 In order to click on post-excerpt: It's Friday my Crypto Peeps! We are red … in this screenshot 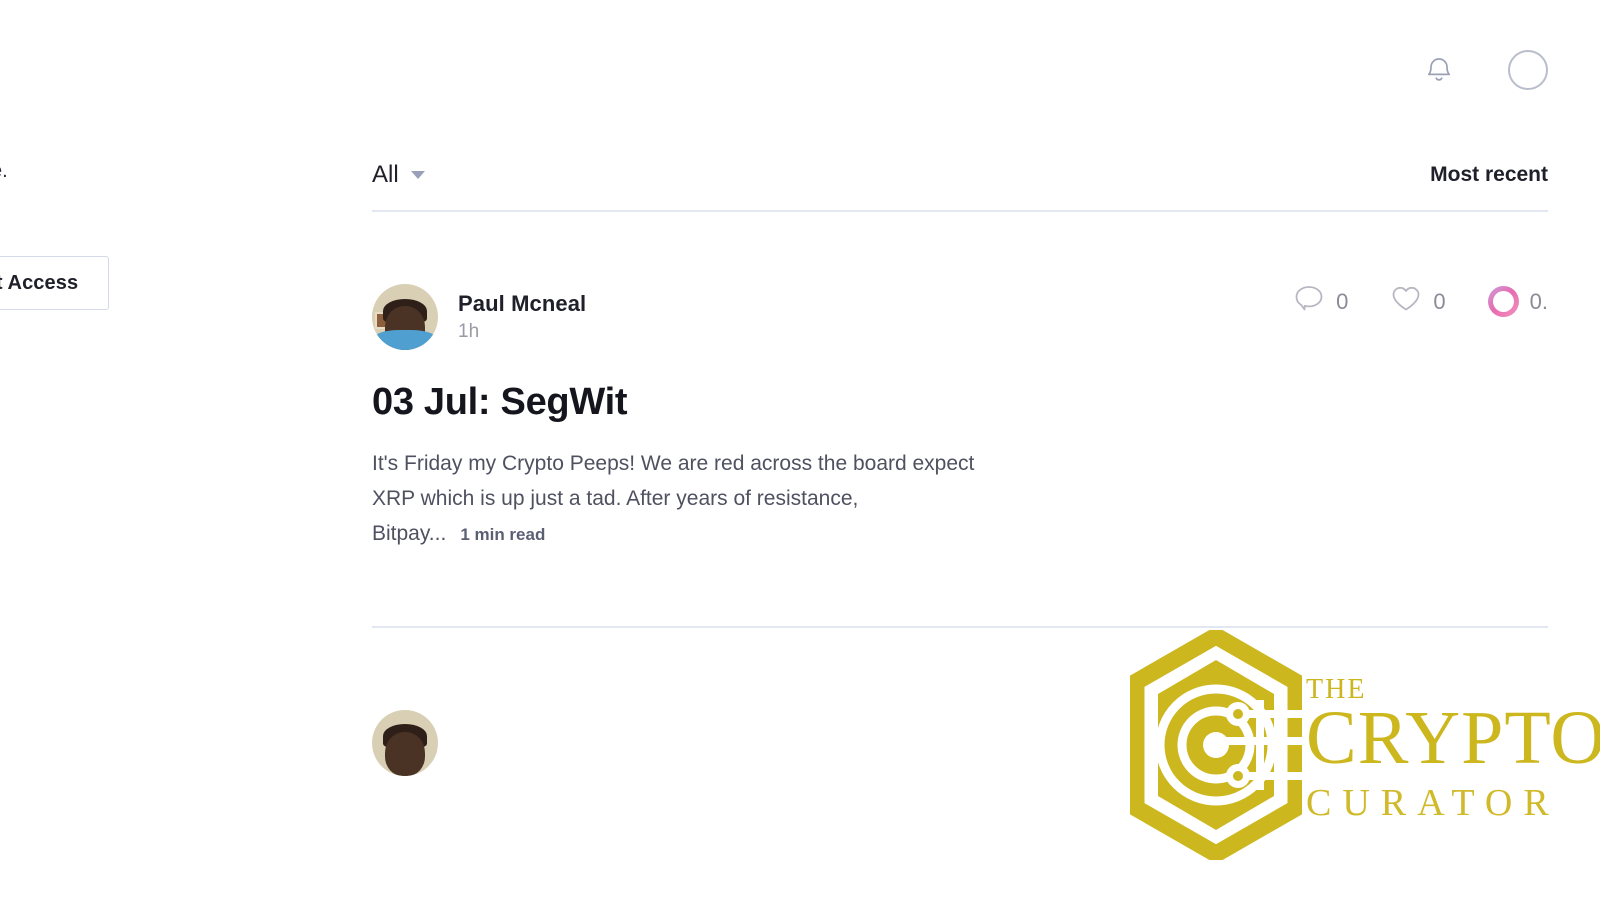, I will do `click(692, 499)`.